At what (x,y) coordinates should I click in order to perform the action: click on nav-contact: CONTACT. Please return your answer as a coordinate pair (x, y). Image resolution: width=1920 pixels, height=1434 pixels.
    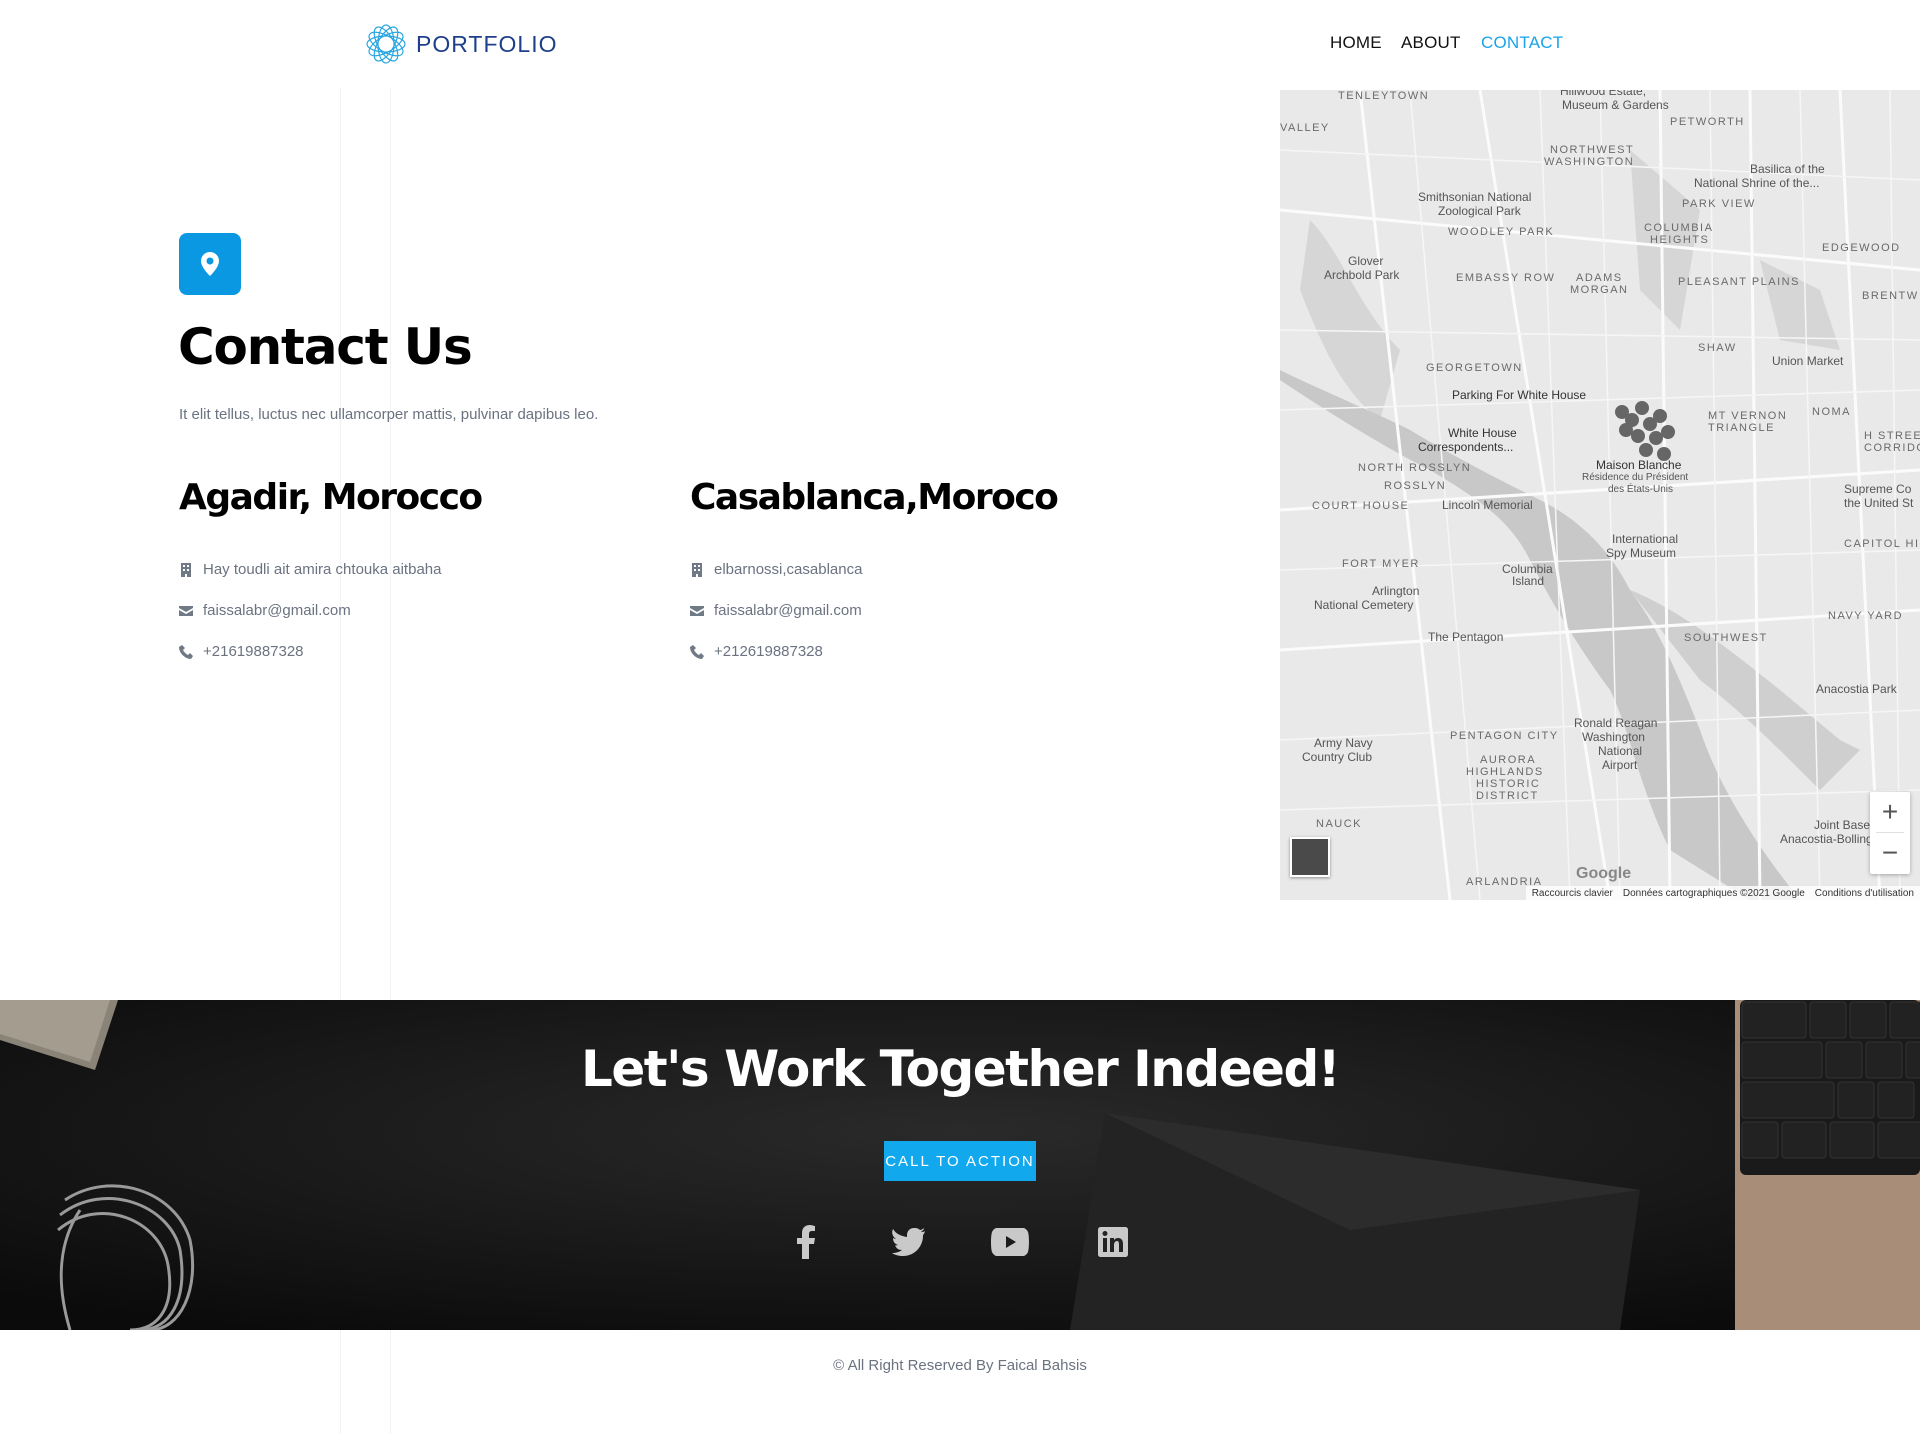
    Looking at the image, I should click on (1522, 43).